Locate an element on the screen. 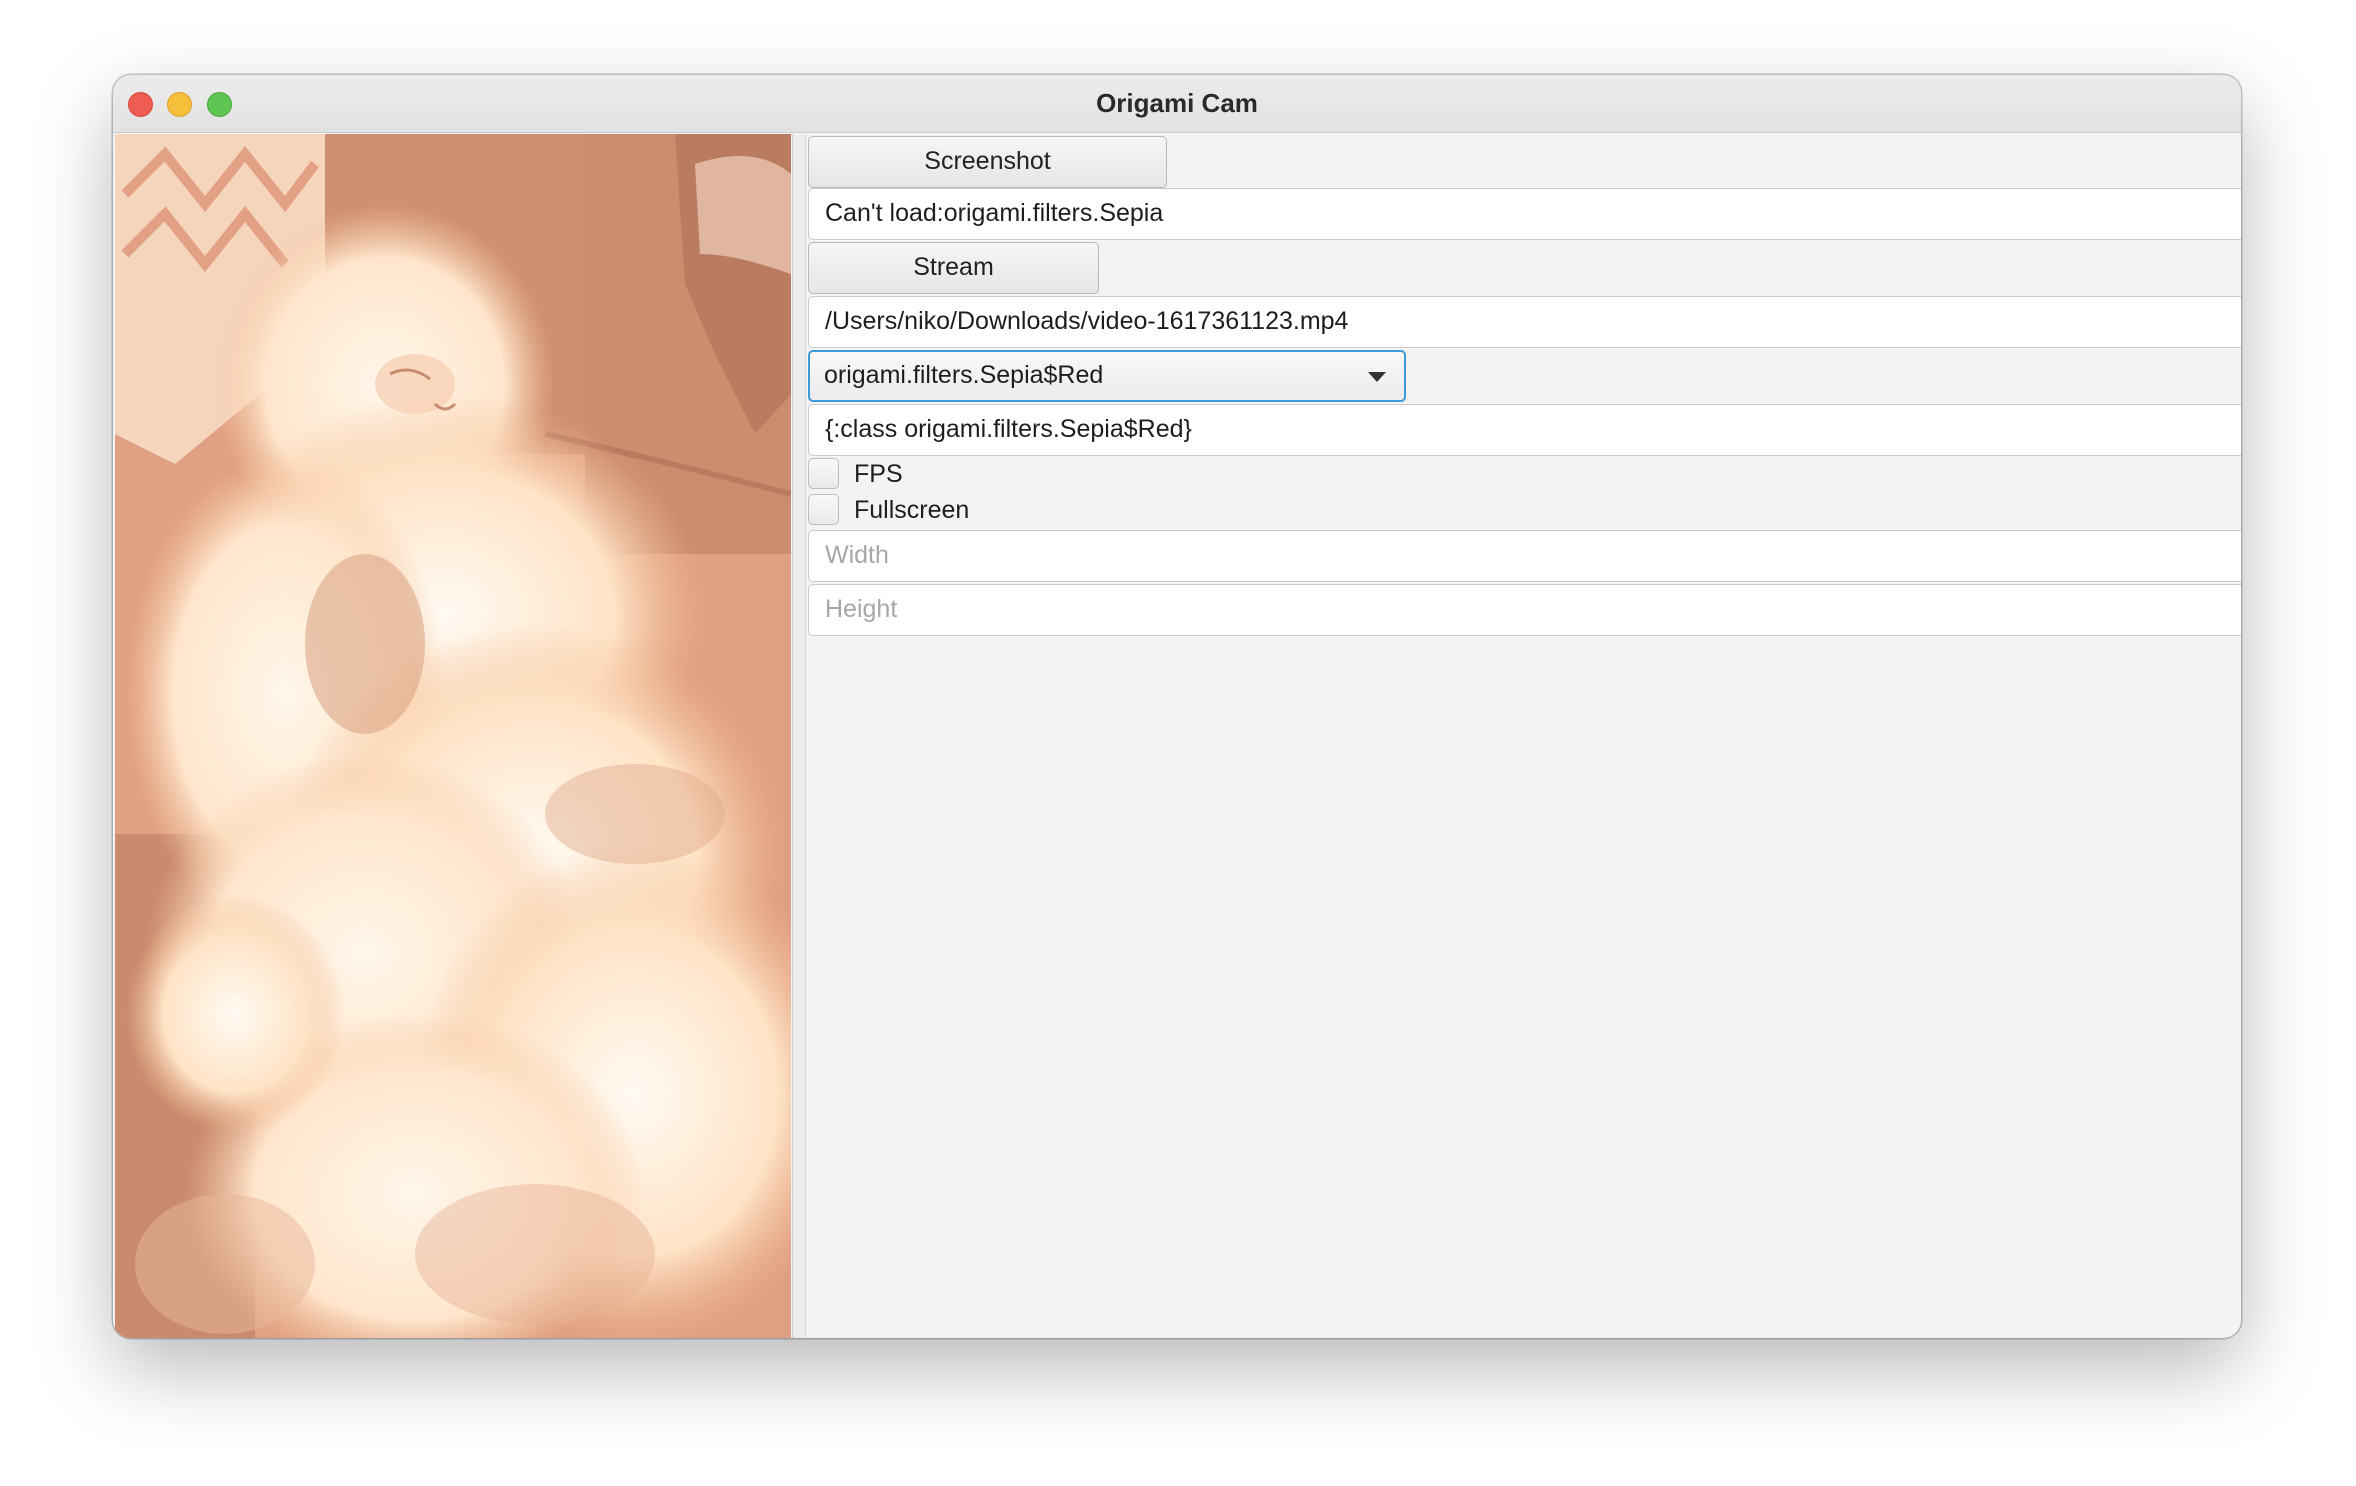 Image resolution: width=2356 pixels, height=1486 pixels. height-input: Height is located at coordinates (1524, 610).